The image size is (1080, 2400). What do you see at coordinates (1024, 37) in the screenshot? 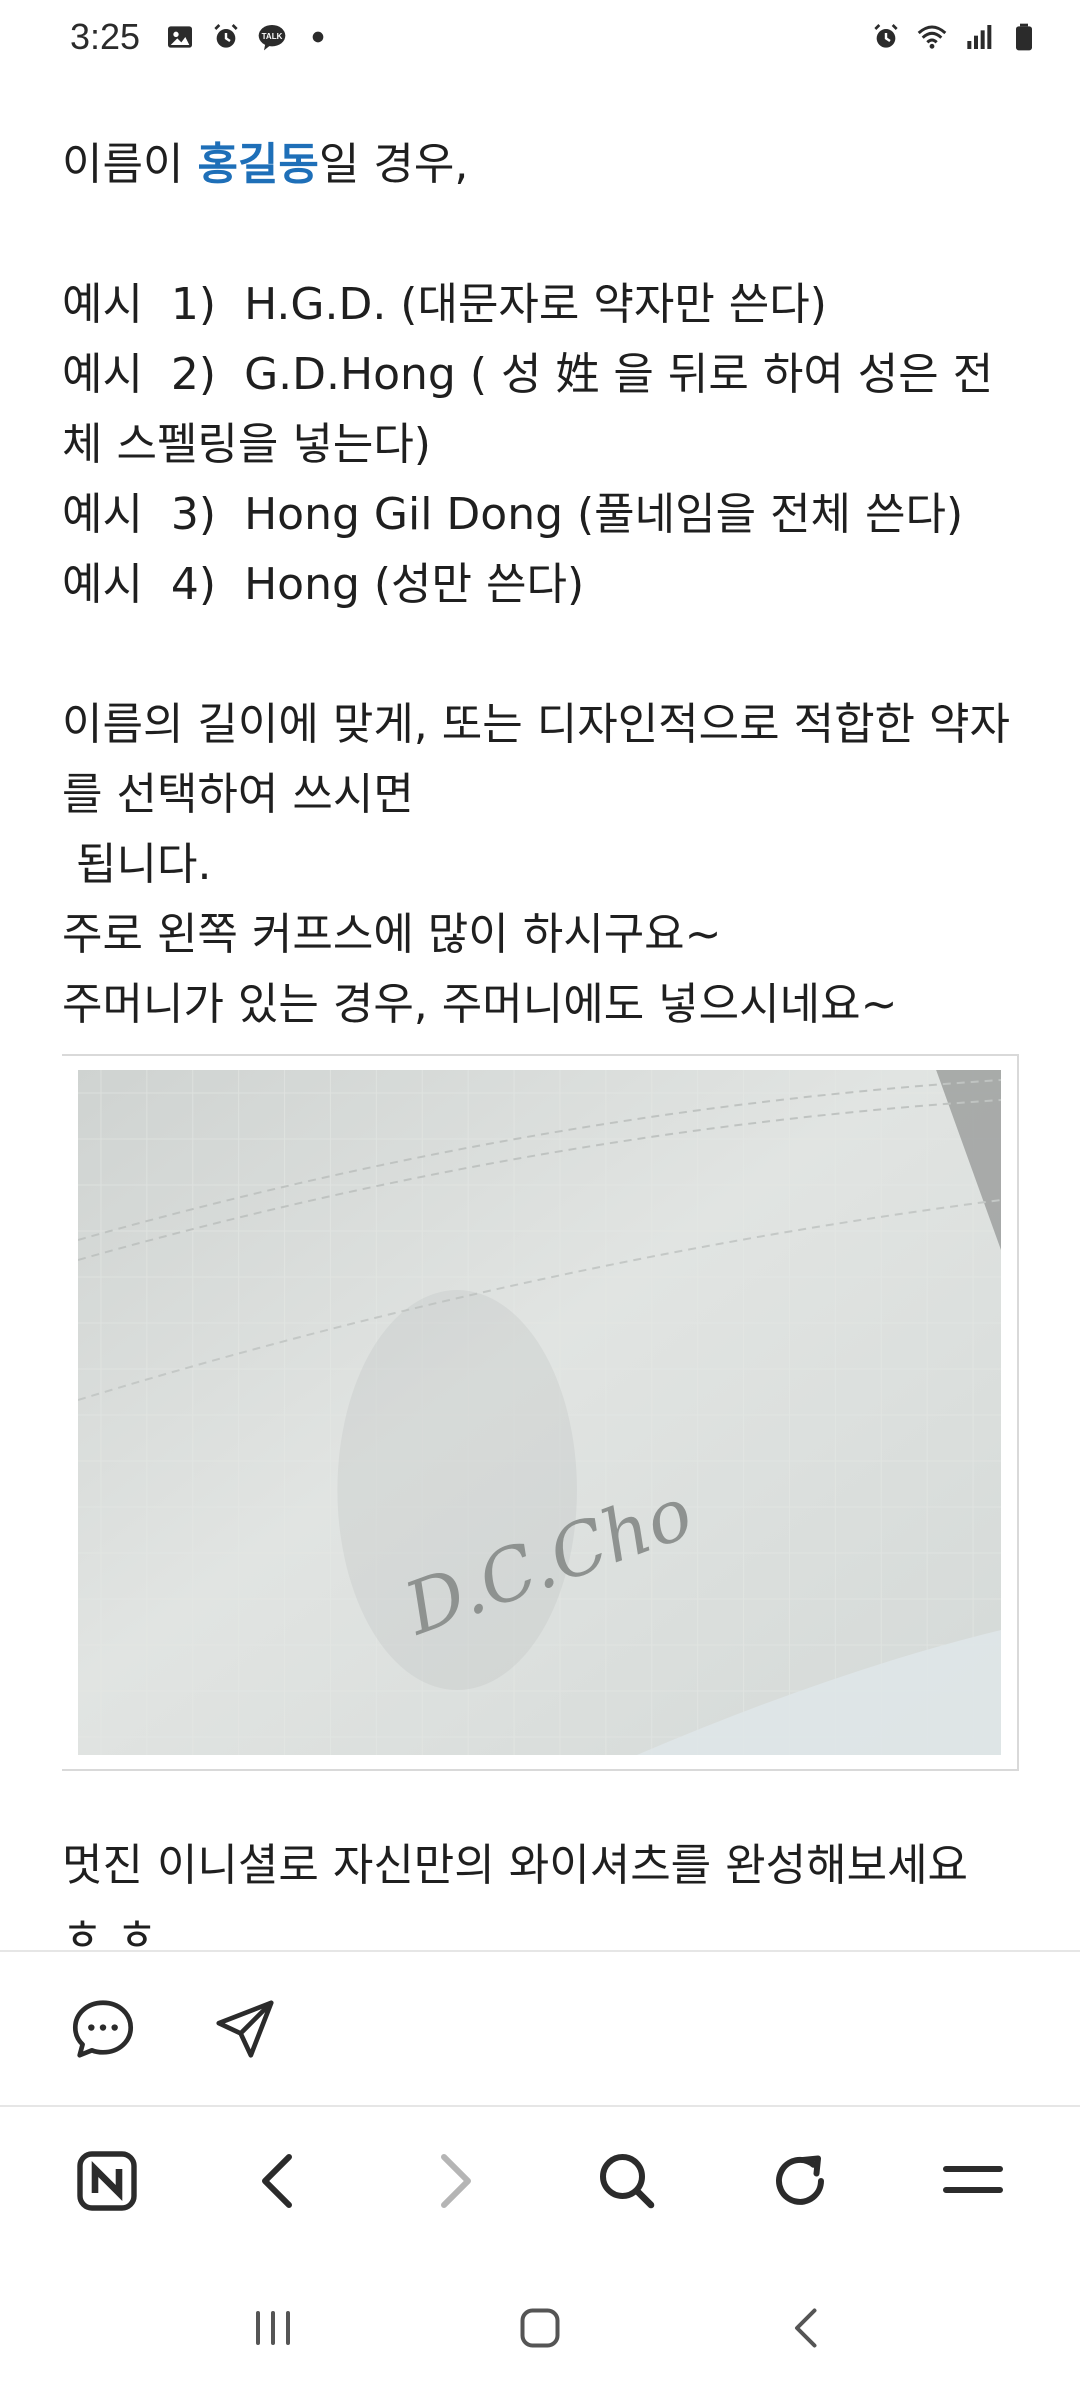
I see `battery-icon` at bounding box center [1024, 37].